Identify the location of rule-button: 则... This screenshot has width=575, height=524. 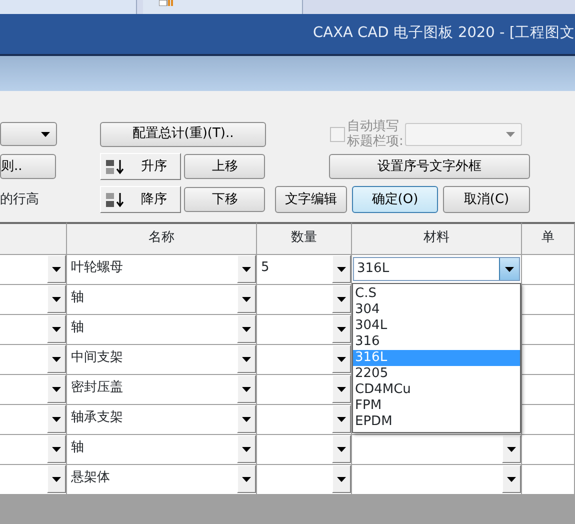
(28, 166).